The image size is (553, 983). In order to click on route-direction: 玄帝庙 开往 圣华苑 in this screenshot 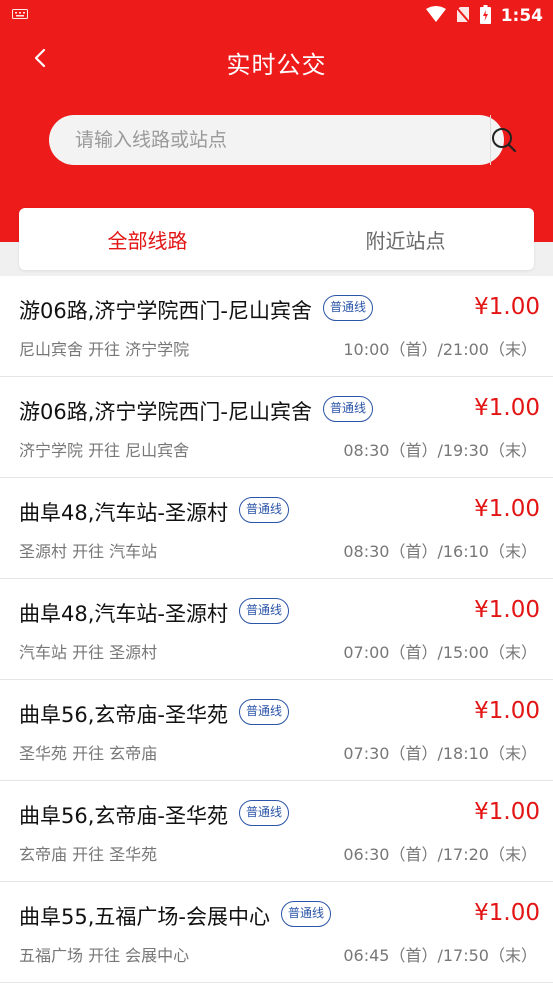, I will do `click(88, 854)`.